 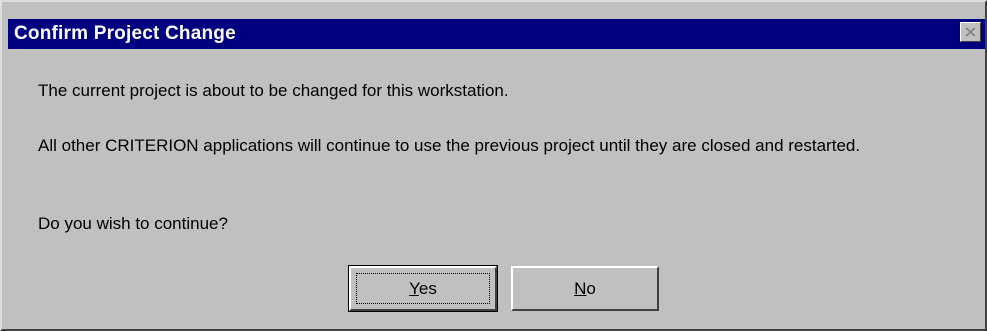 What do you see at coordinates (414, 288) in the screenshot?
I see `yes-mnemonic: Y` at bounding box center [414, 288].